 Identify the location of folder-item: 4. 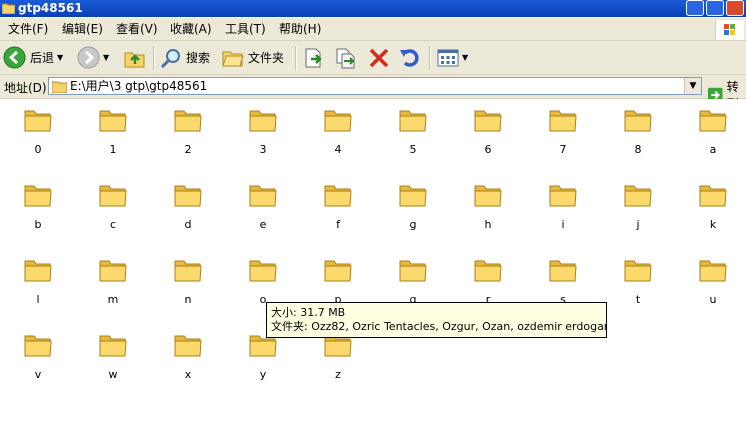
(338, 129).